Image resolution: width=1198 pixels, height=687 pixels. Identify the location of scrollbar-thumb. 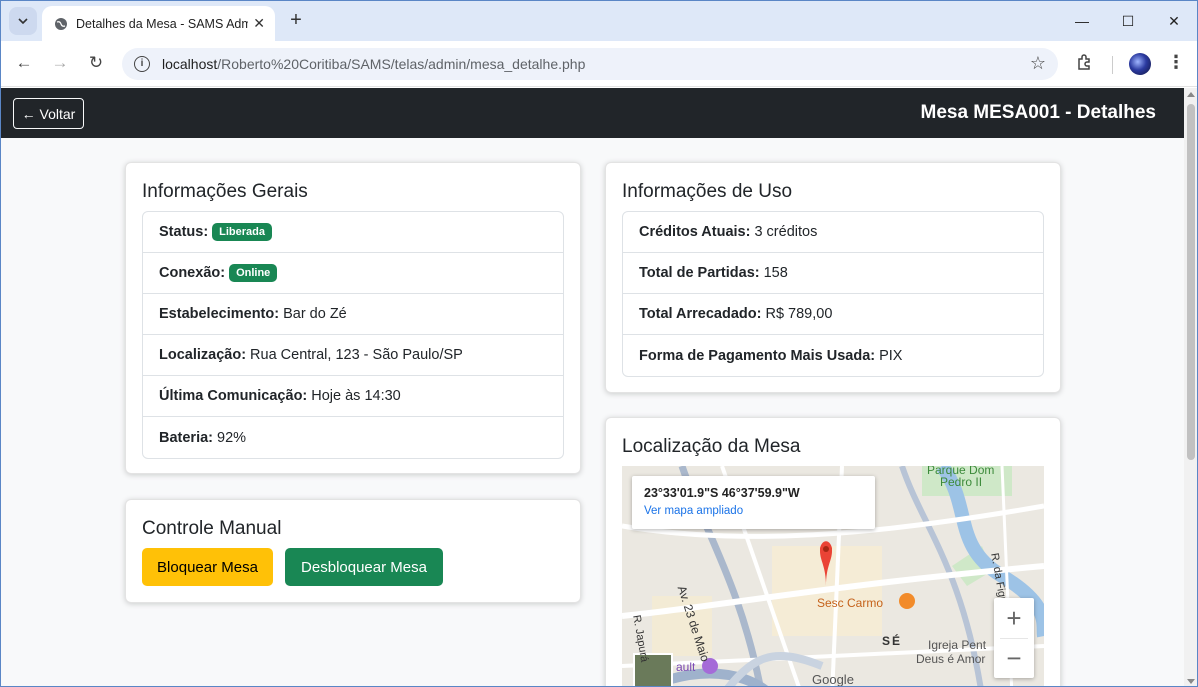
(1191, 282).